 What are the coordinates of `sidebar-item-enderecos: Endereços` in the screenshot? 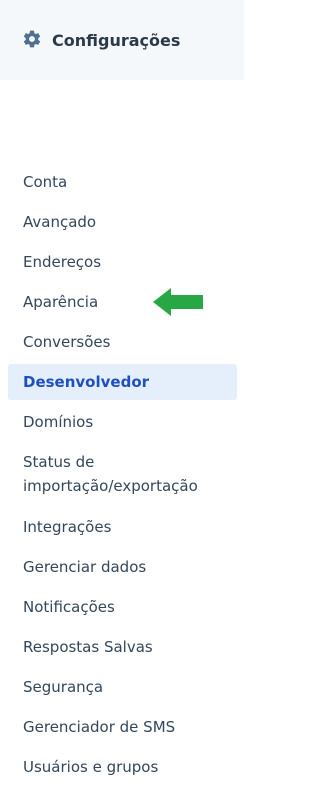 It's located at (122, 262).